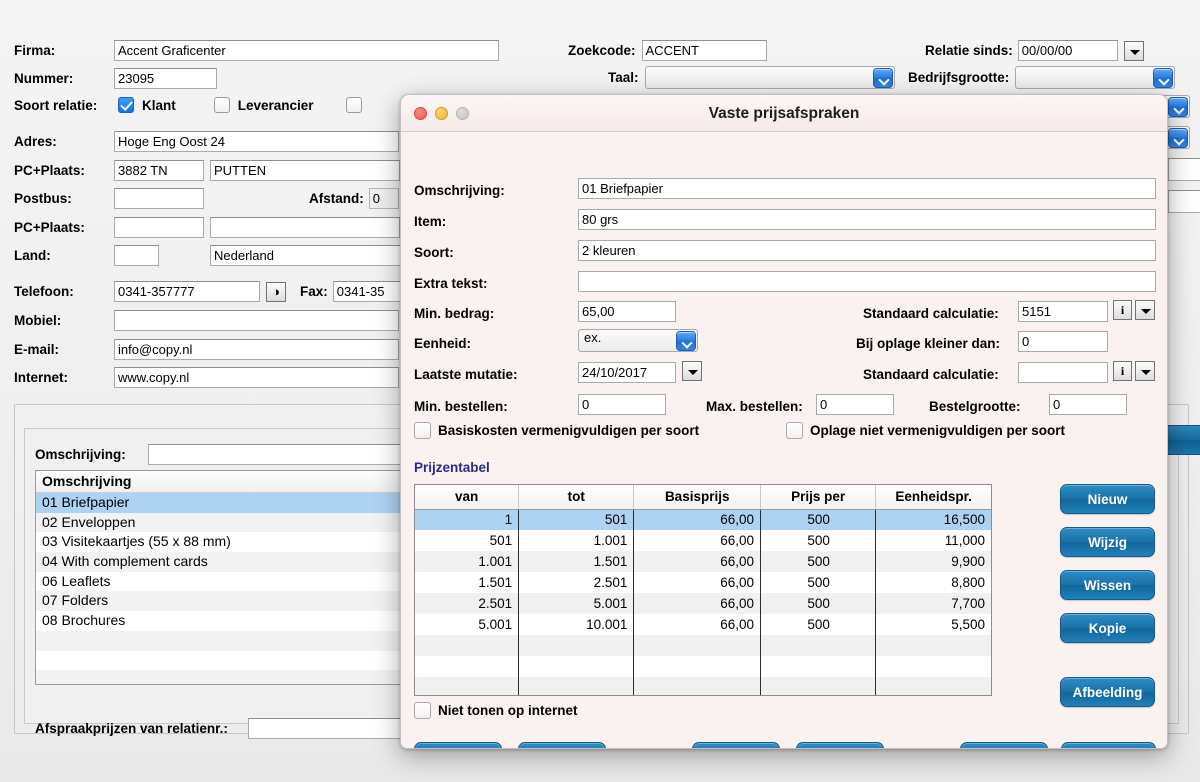 This screenshot has width=1200, height=782. I want to click on relatie-sinds-input: 00/00/00, so click(1067, 50).